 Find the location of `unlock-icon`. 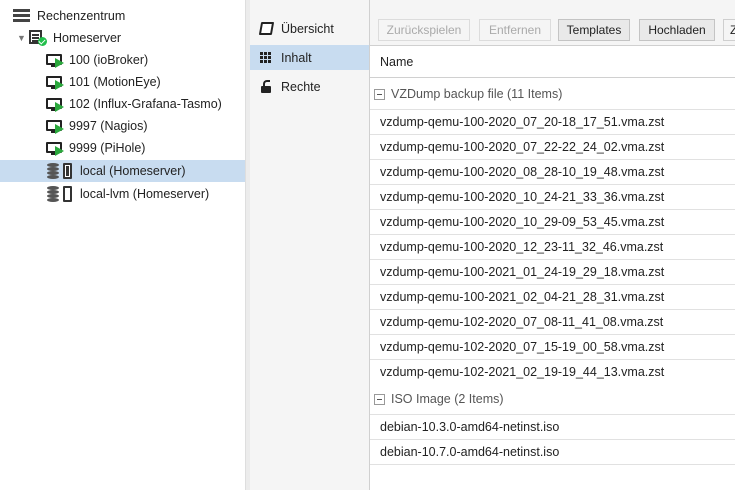

unlock-icon is located at coordinates (266, 86).